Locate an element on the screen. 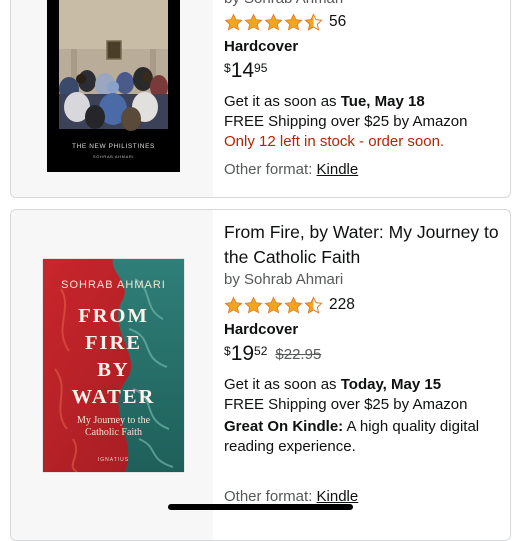 Image resolution: width=520 pixels, height=541 pixels. list-price: $22.95 is located at coordinates (298, 354).